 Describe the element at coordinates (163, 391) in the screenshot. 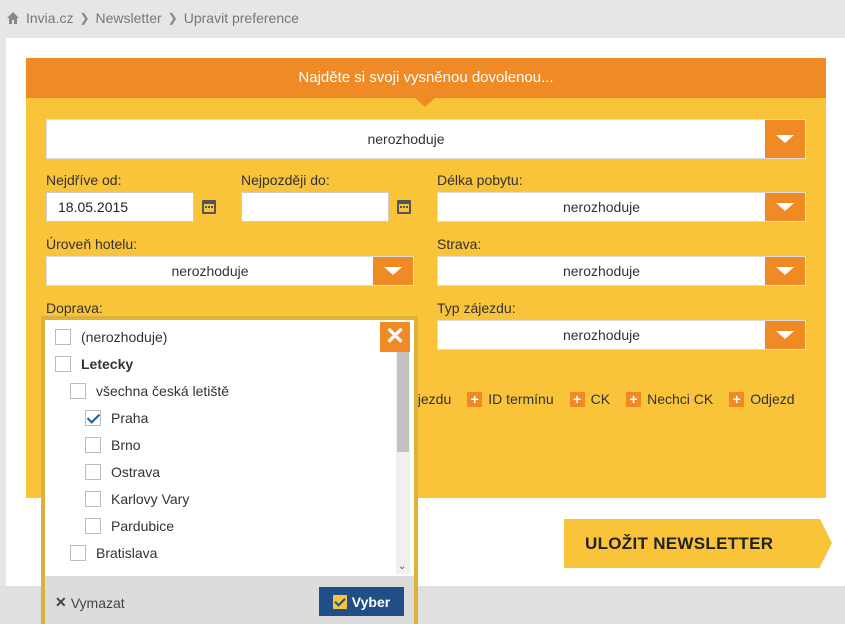

I see `option-label: všechna česká letiště` at that location.